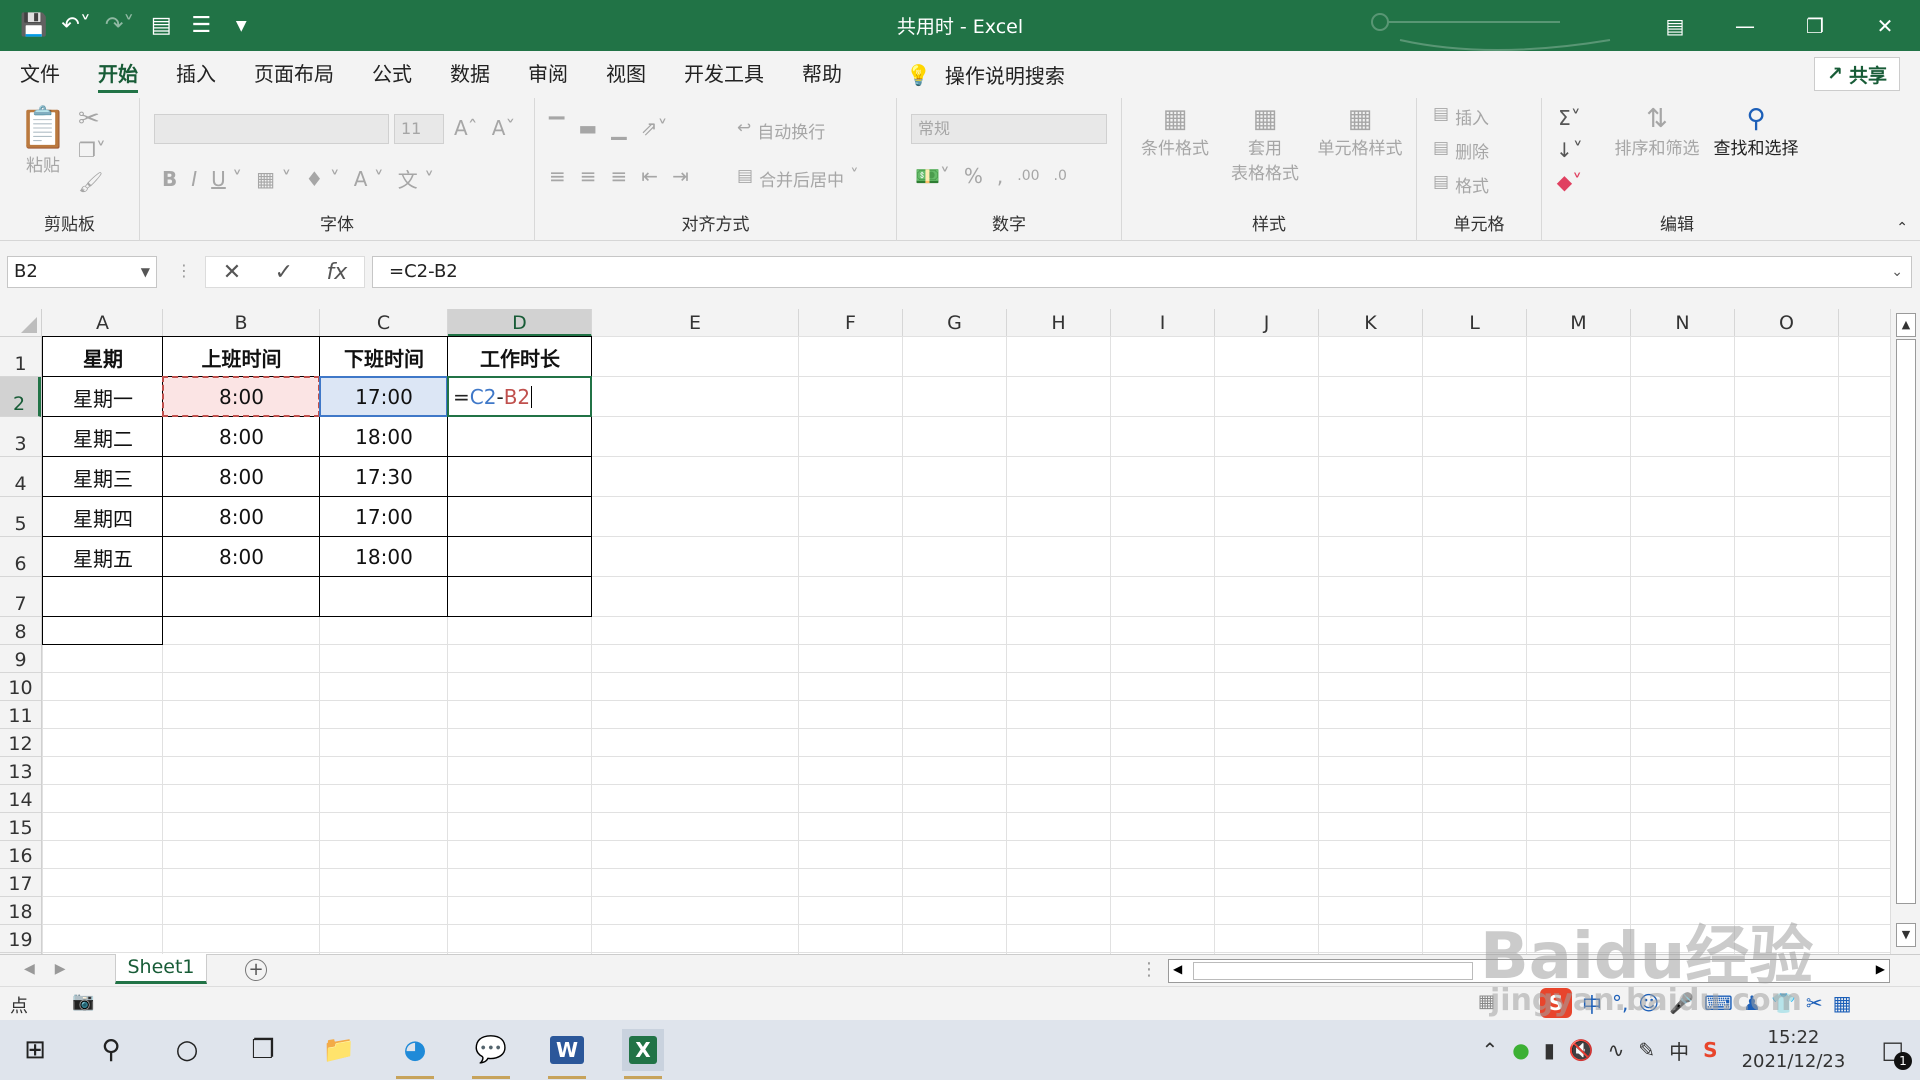 This screenshot has width=1920, height=1080. What do you see at coordinates (384, 323) in the screenshot?
I see `column-header-c: C` at bounding box center [384, 323].